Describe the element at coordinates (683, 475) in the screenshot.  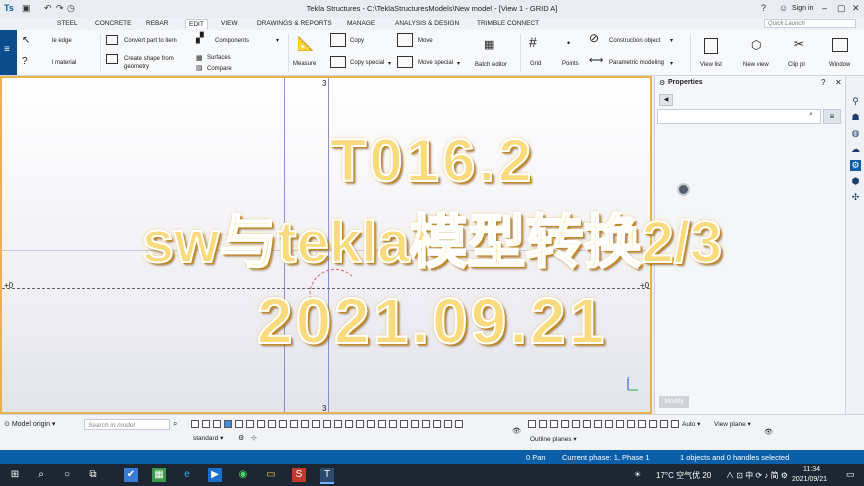
I see `weather-text: 17°C 空气优 20` at that location.